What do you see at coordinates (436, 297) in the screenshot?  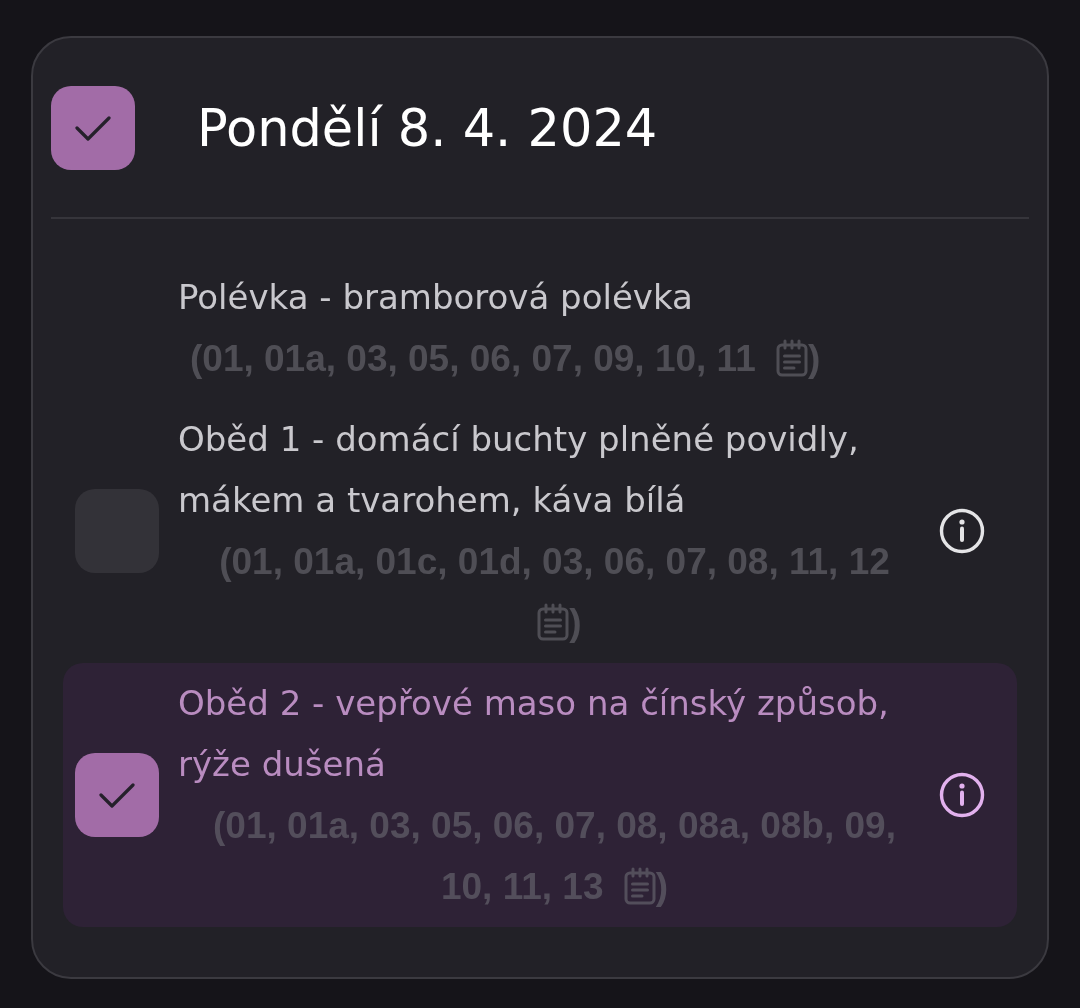 I see `meal-name: Polévka - bramborová polévka` at bounding box center [436, 297].